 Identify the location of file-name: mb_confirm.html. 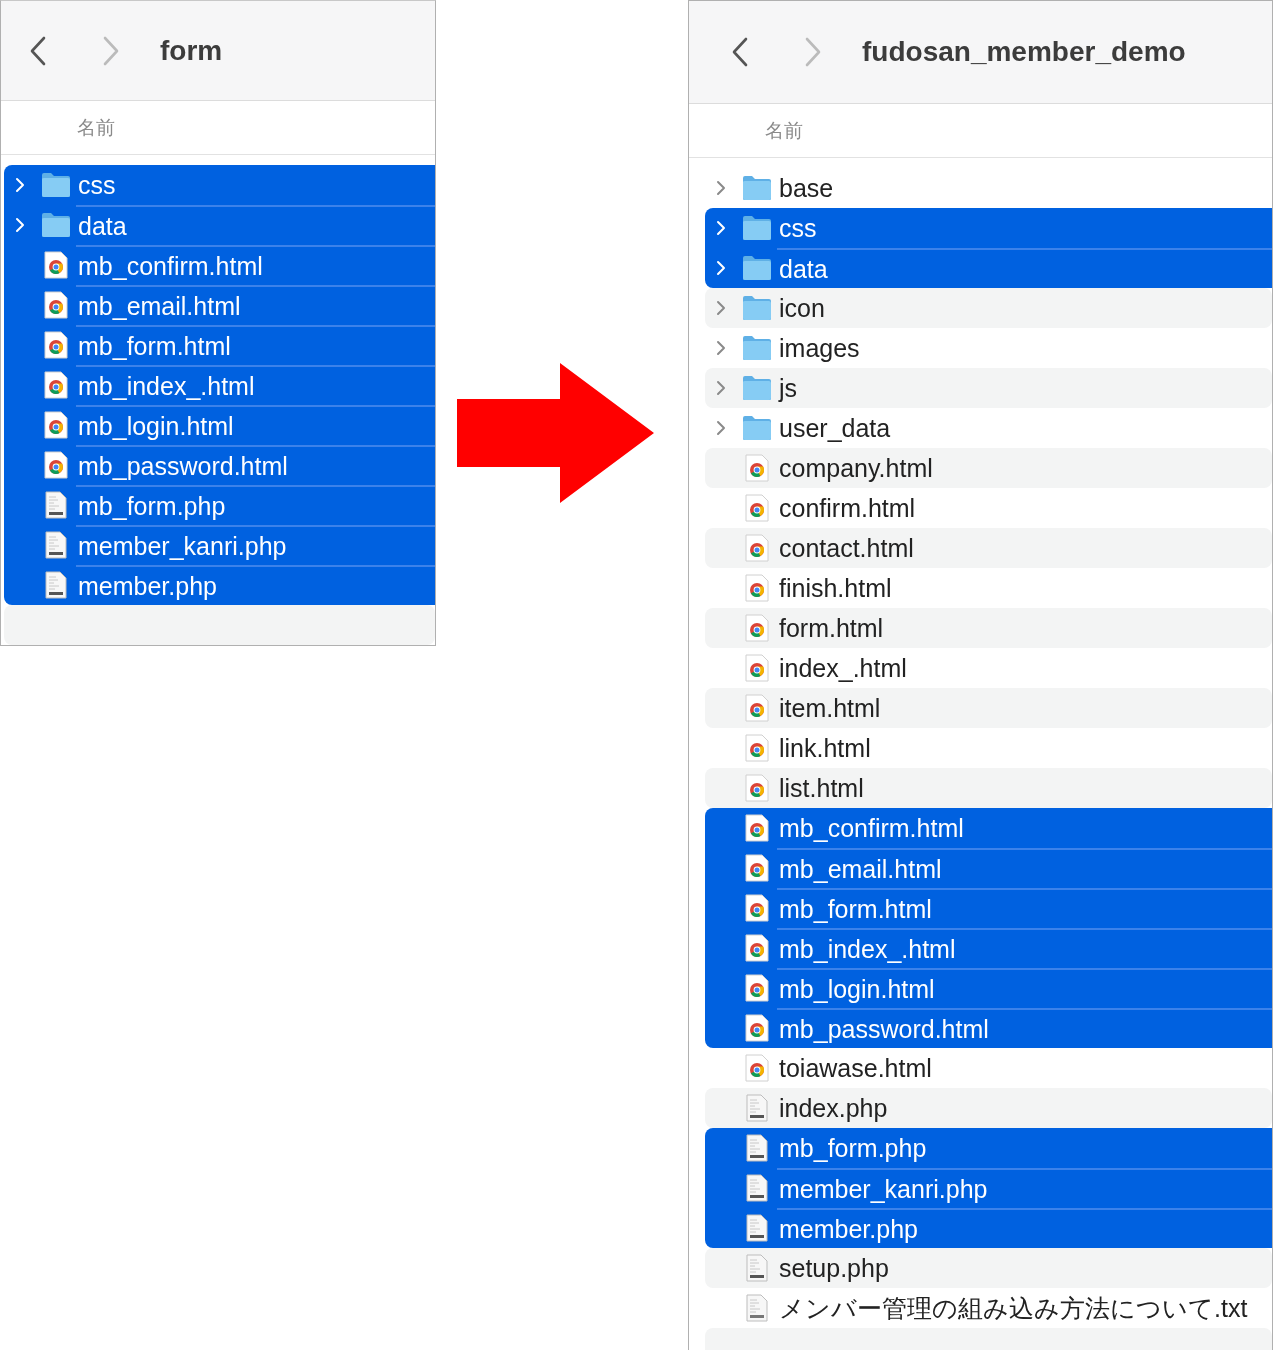
(871, 828).